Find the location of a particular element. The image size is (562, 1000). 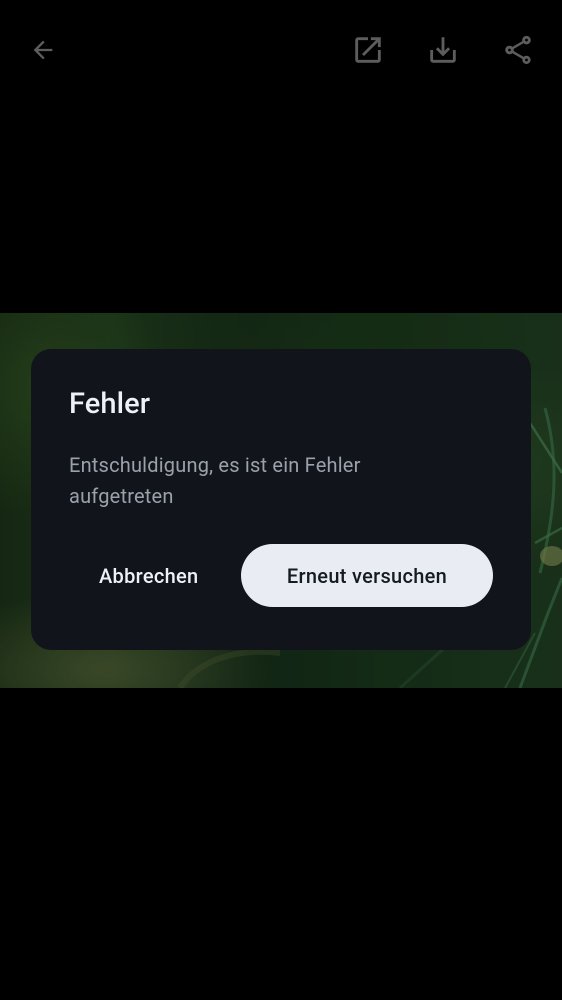

open-in-browser-button is located at coordinates (368, 50).